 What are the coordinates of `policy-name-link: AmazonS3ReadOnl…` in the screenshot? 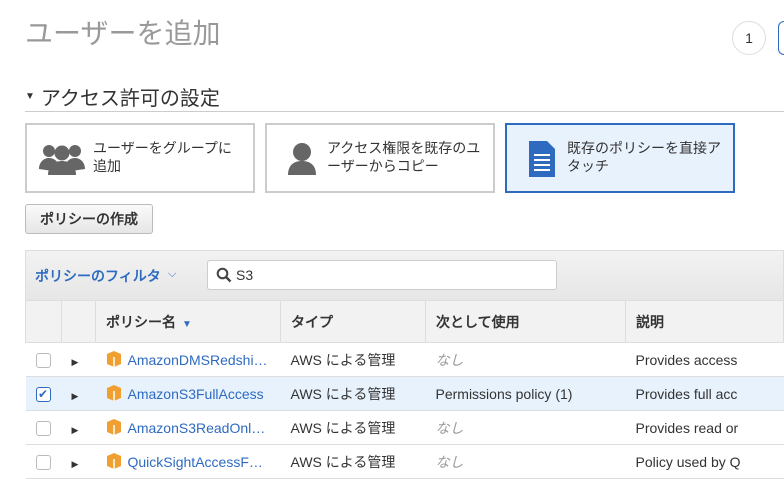 It's located at (197, 428).